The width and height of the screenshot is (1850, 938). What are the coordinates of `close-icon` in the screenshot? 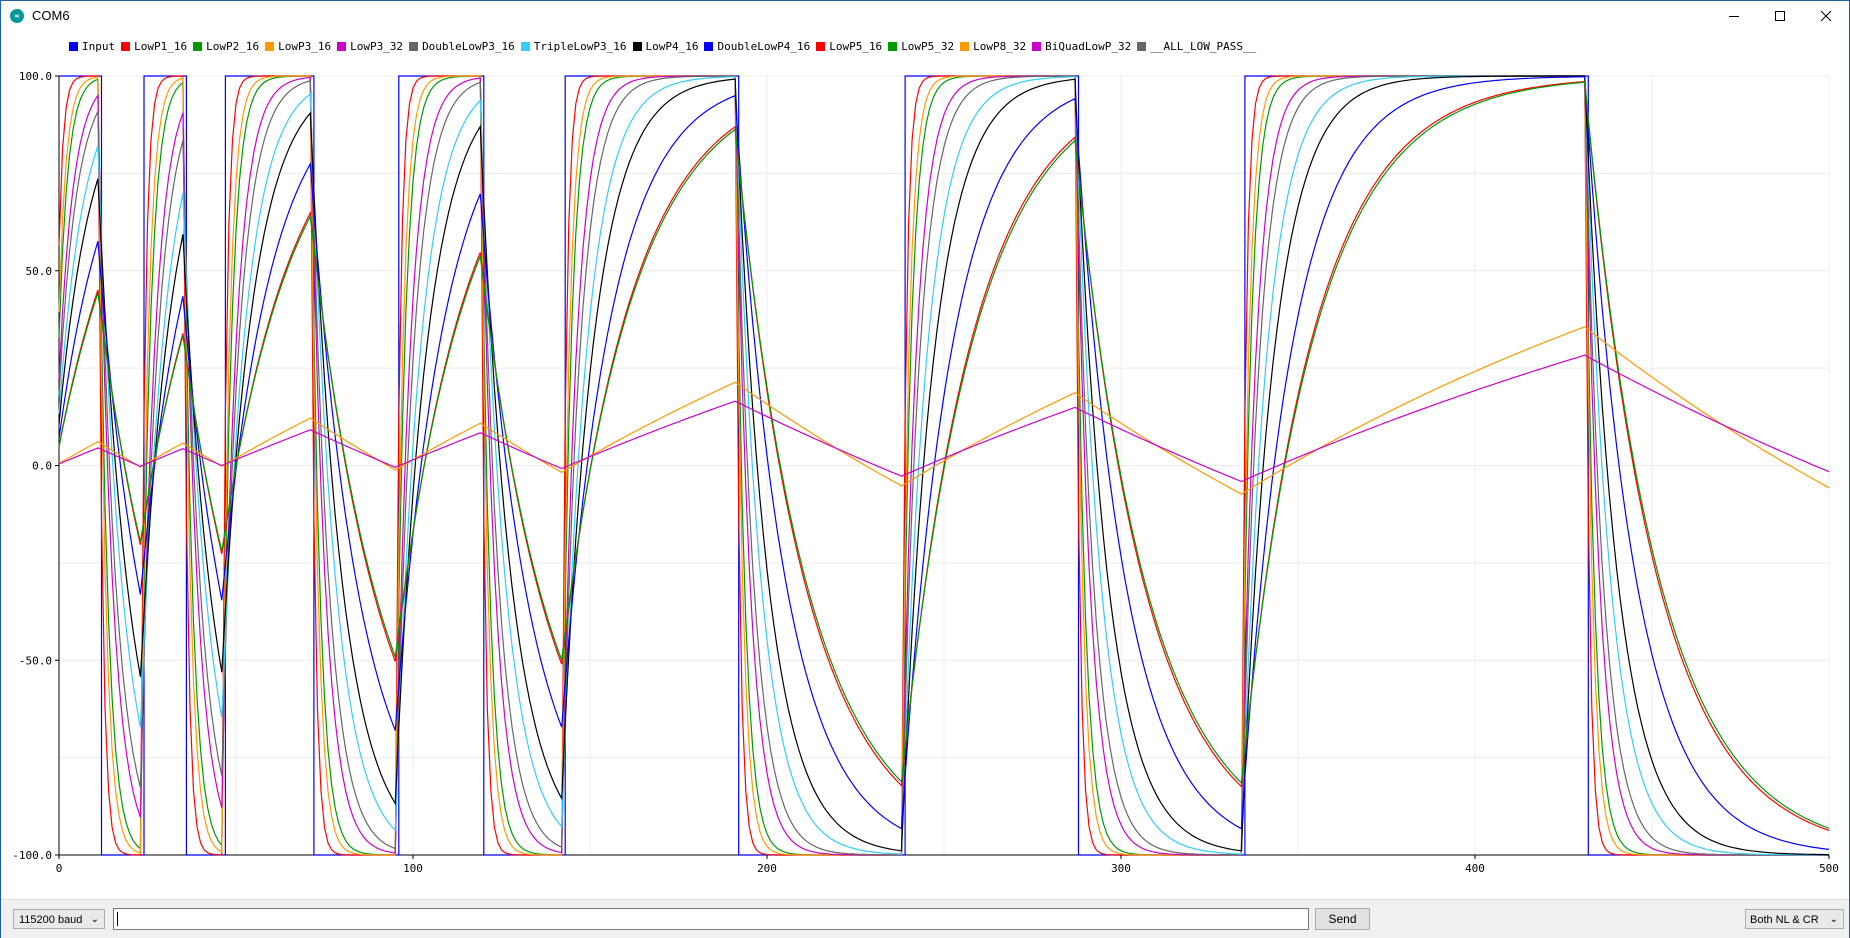 It's located at (1826, 16).